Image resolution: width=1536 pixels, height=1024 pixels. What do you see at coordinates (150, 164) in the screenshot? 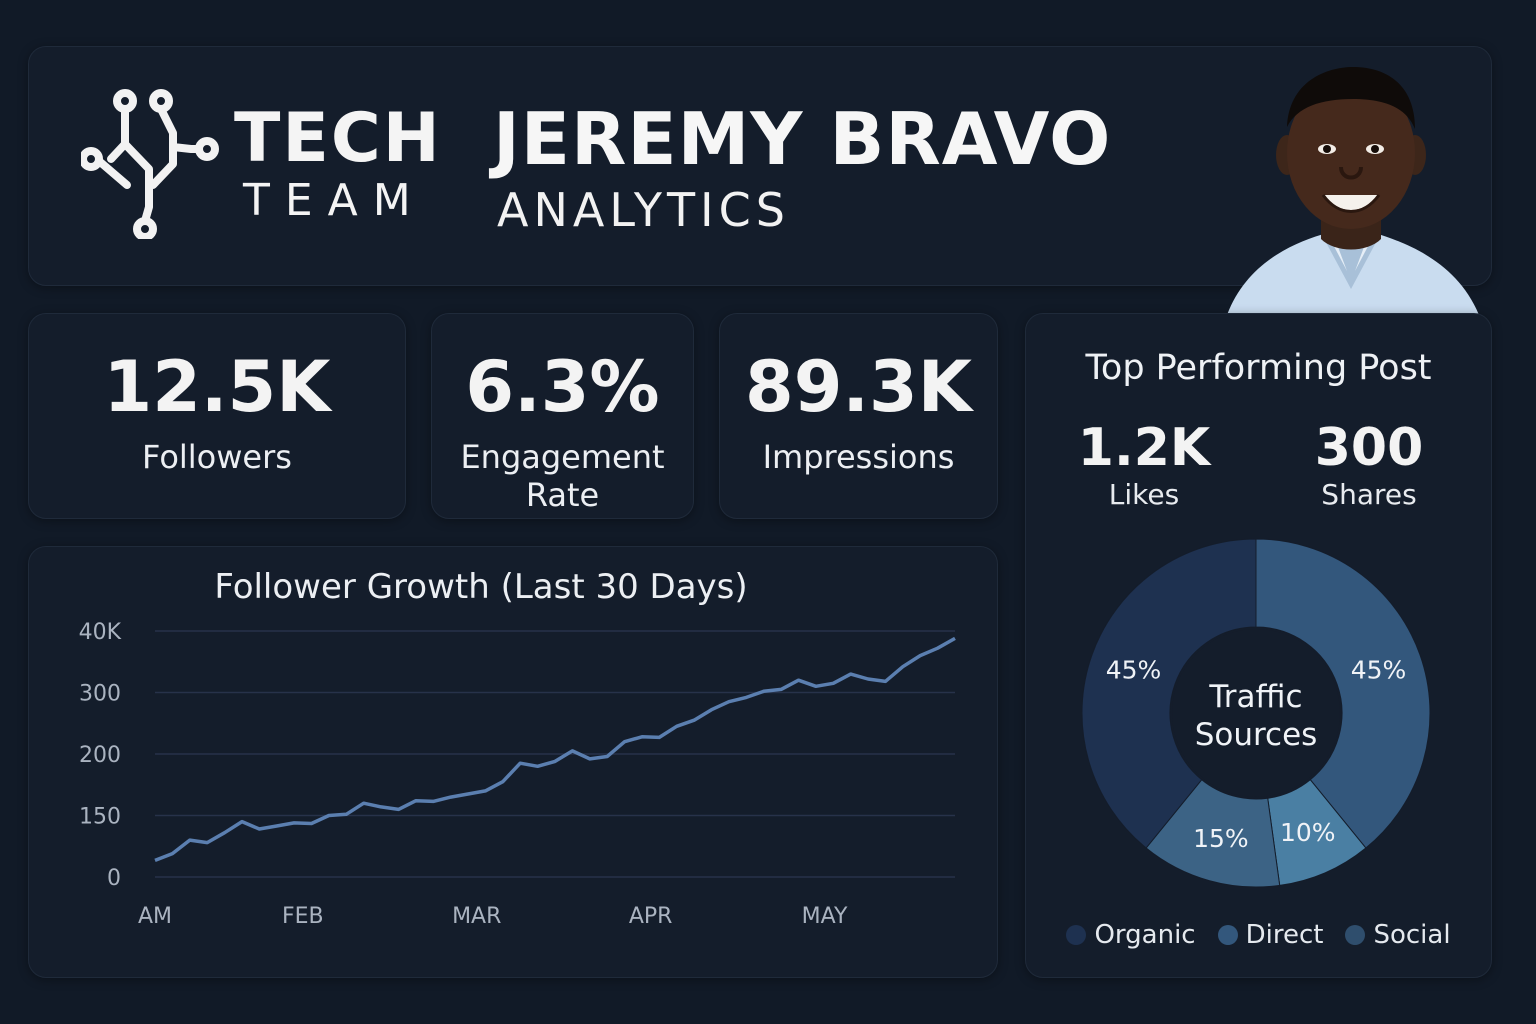
I see `circuit-tree-icon` at bounding box center [150, 164].